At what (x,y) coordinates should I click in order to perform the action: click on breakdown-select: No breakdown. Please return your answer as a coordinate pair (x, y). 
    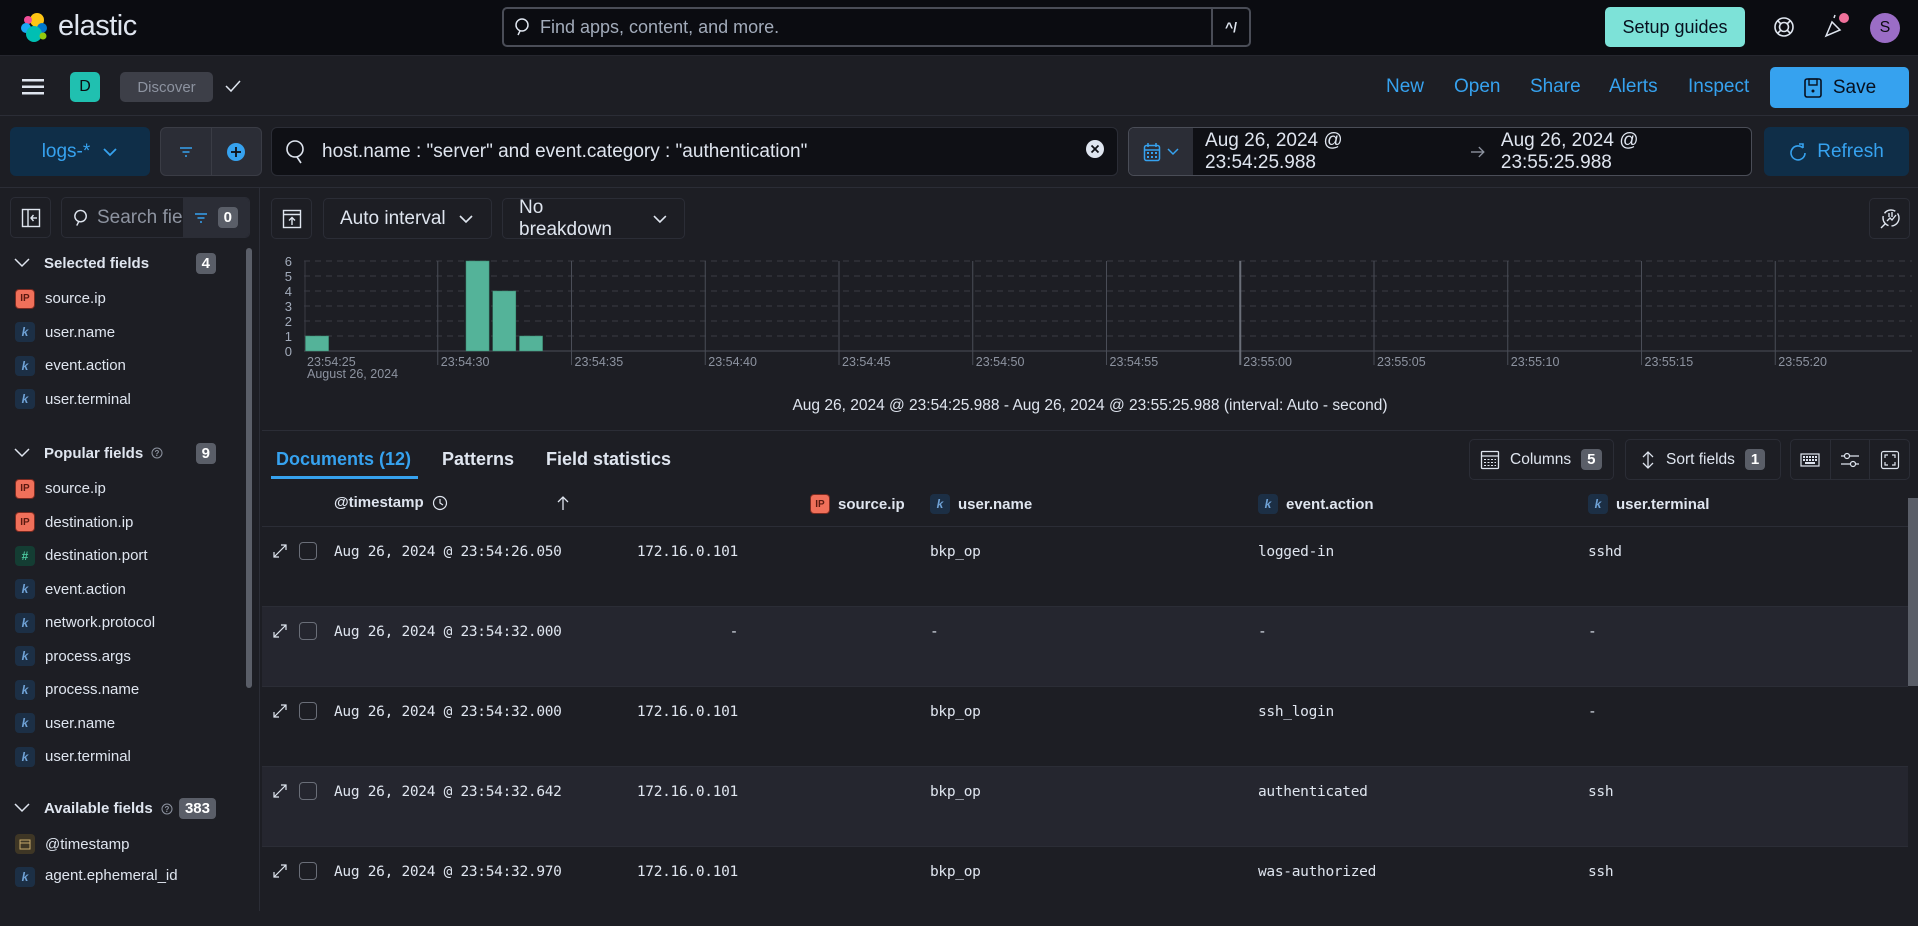
    Looking at the image, I should click on (593, 218).